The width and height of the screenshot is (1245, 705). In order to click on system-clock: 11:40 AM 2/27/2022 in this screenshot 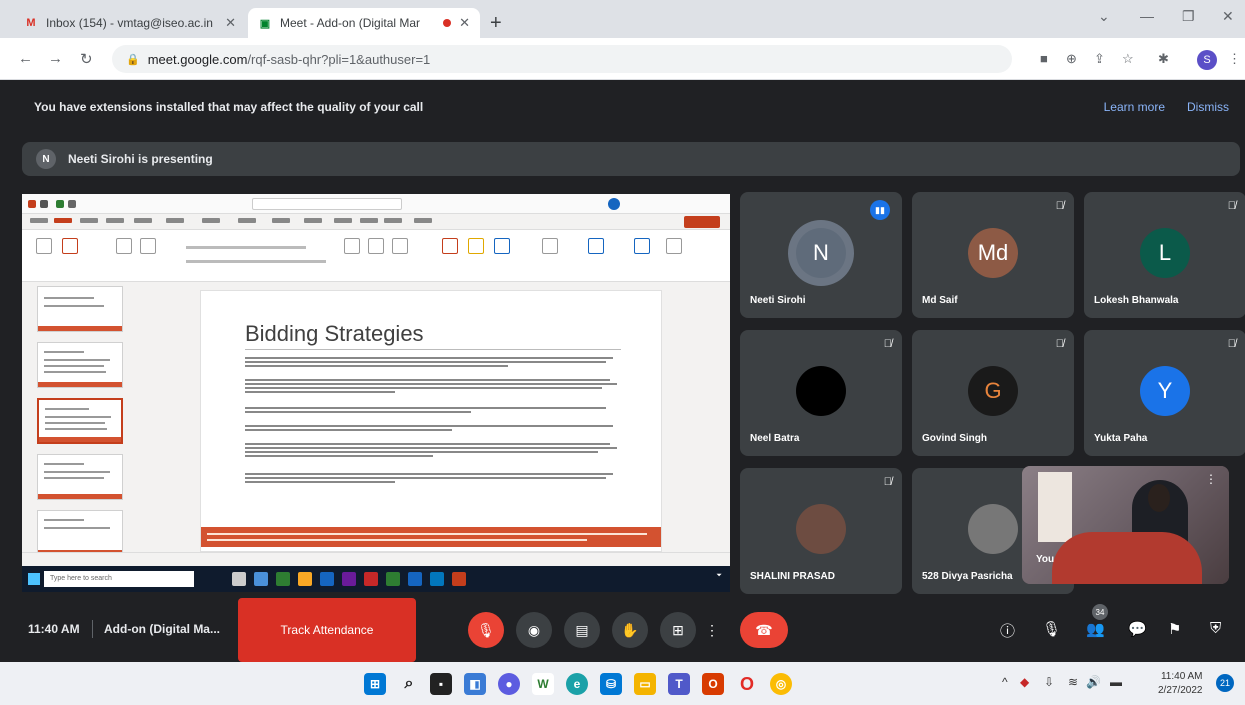, I will do `click(1180, 684)`.